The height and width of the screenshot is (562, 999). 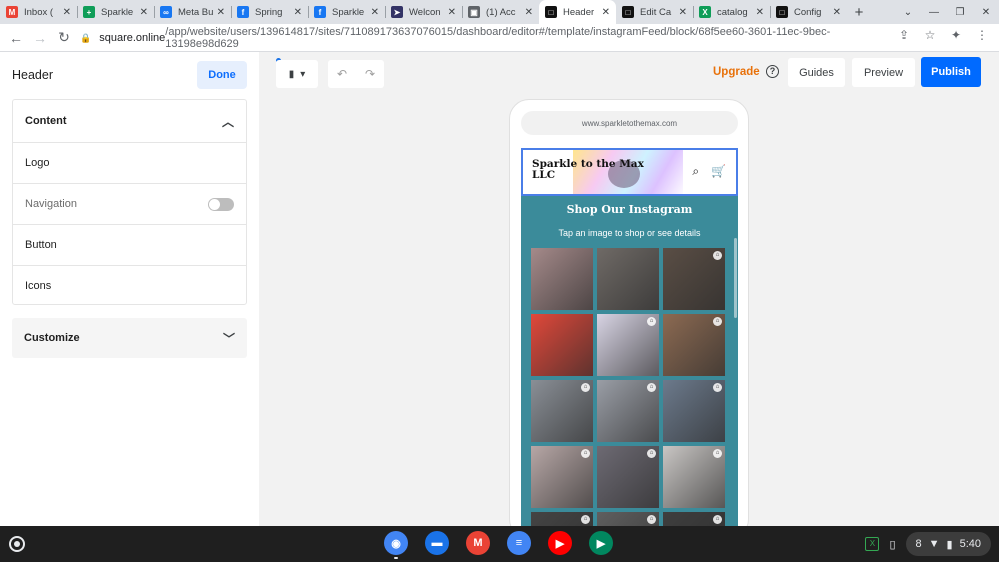 What do you see at coordinates (718, 171) in the screenshot?
I see `cart-icon: 🛒` at bounding box center [718, 171].